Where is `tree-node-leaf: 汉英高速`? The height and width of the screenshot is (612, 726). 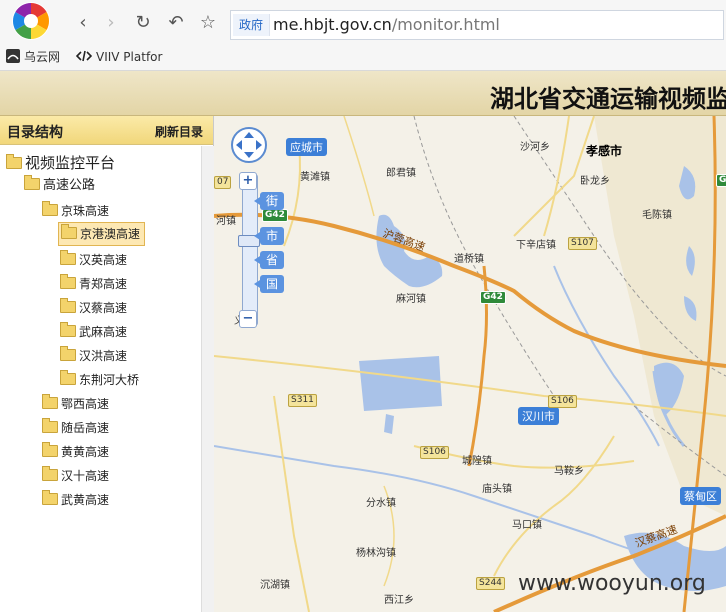
tree-node-leaf: 汉英高速 is located at coordinates (93, 260).